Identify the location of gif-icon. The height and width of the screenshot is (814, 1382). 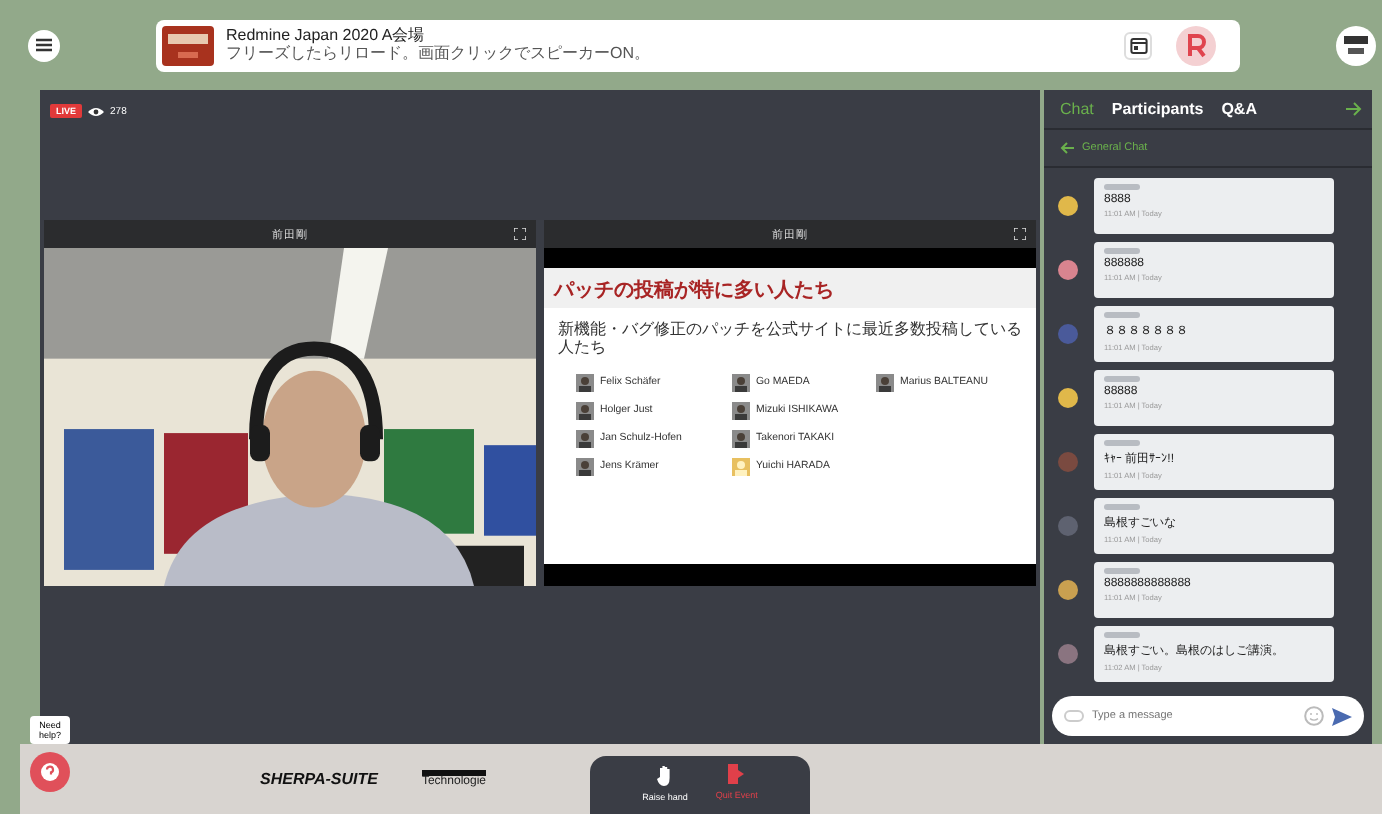
(1074, 716).